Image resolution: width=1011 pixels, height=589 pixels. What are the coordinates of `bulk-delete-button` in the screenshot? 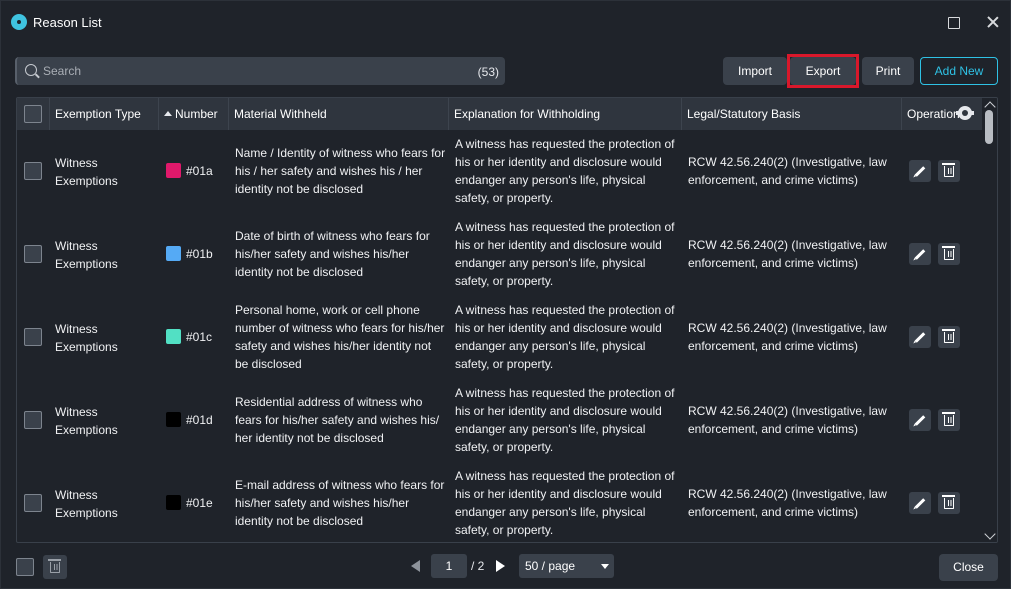 It's located at (55, 567).